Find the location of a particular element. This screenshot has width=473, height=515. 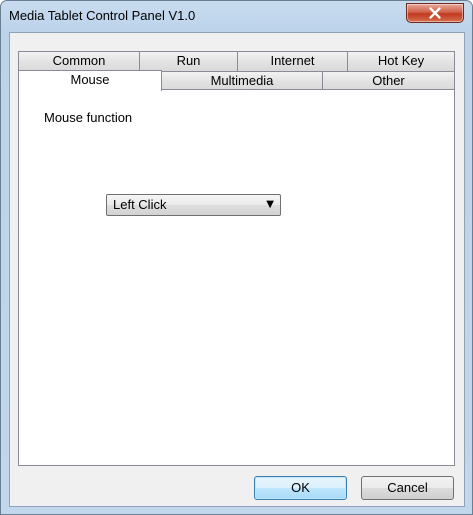

tab-multimedia: Multimedia is located at coordinates (242, 80).